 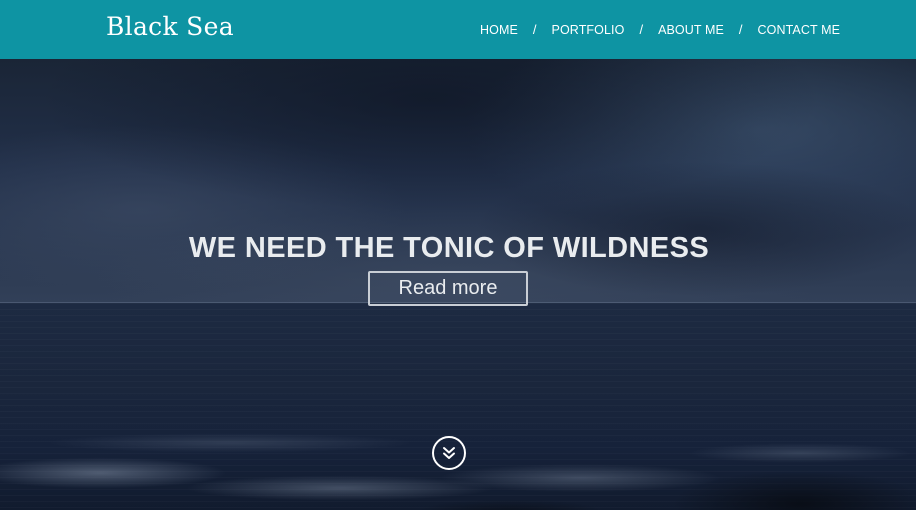 I want to click on double-chevron-down-icon, so click(x=449, y=453).